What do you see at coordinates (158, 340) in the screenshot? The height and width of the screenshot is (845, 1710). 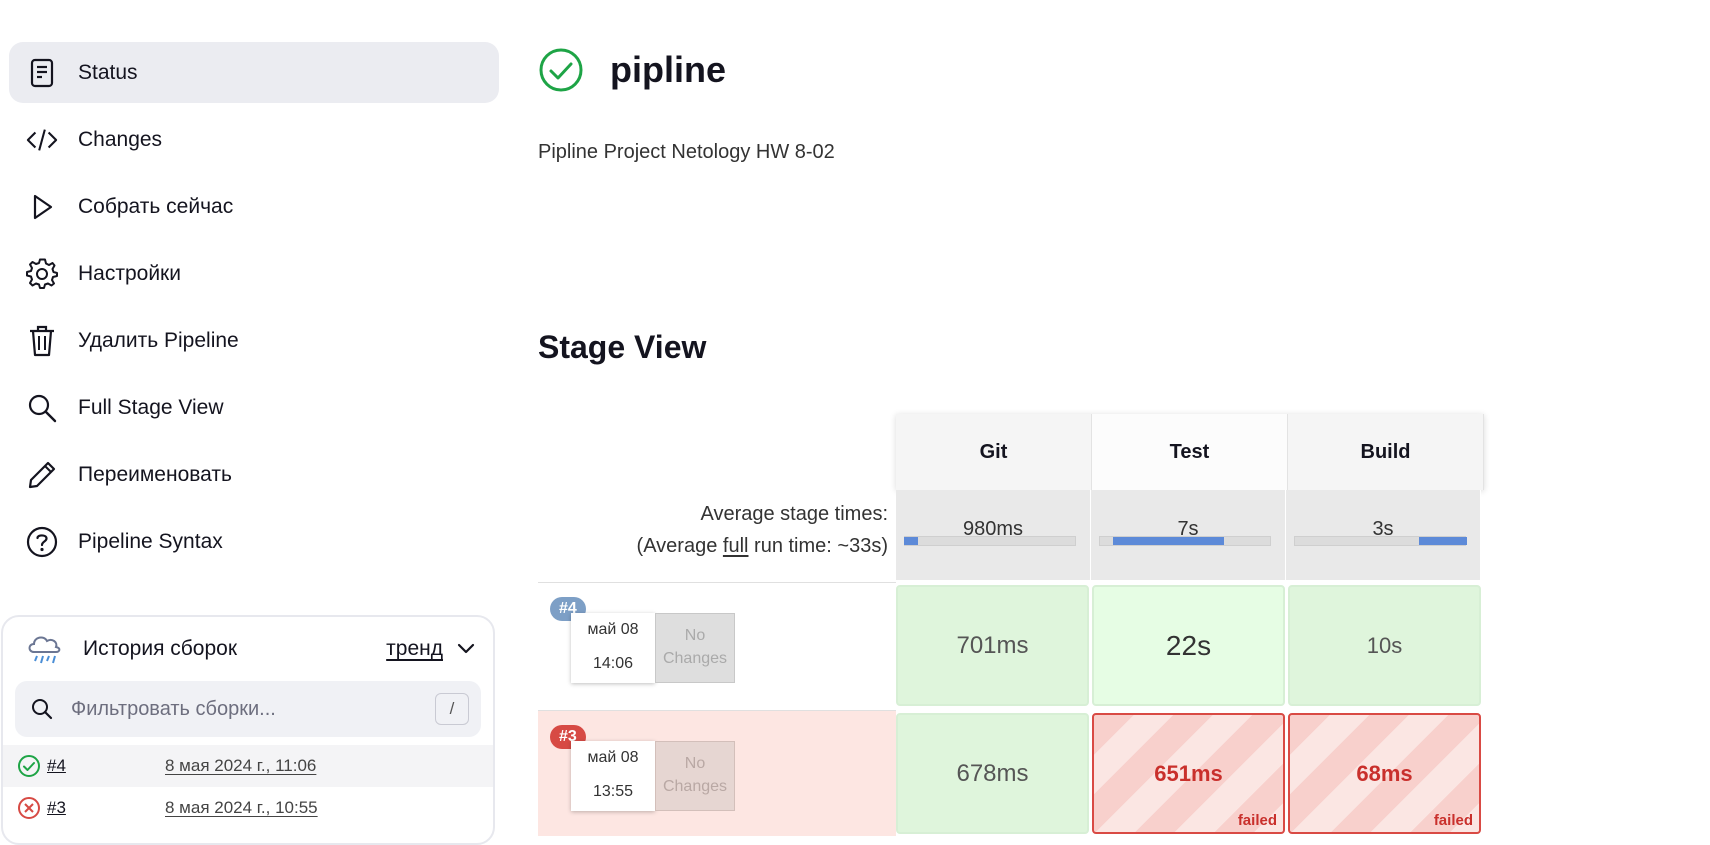 I see `sidebar-item-label: Удалить Pipeline` at bounding box center [158, 340].